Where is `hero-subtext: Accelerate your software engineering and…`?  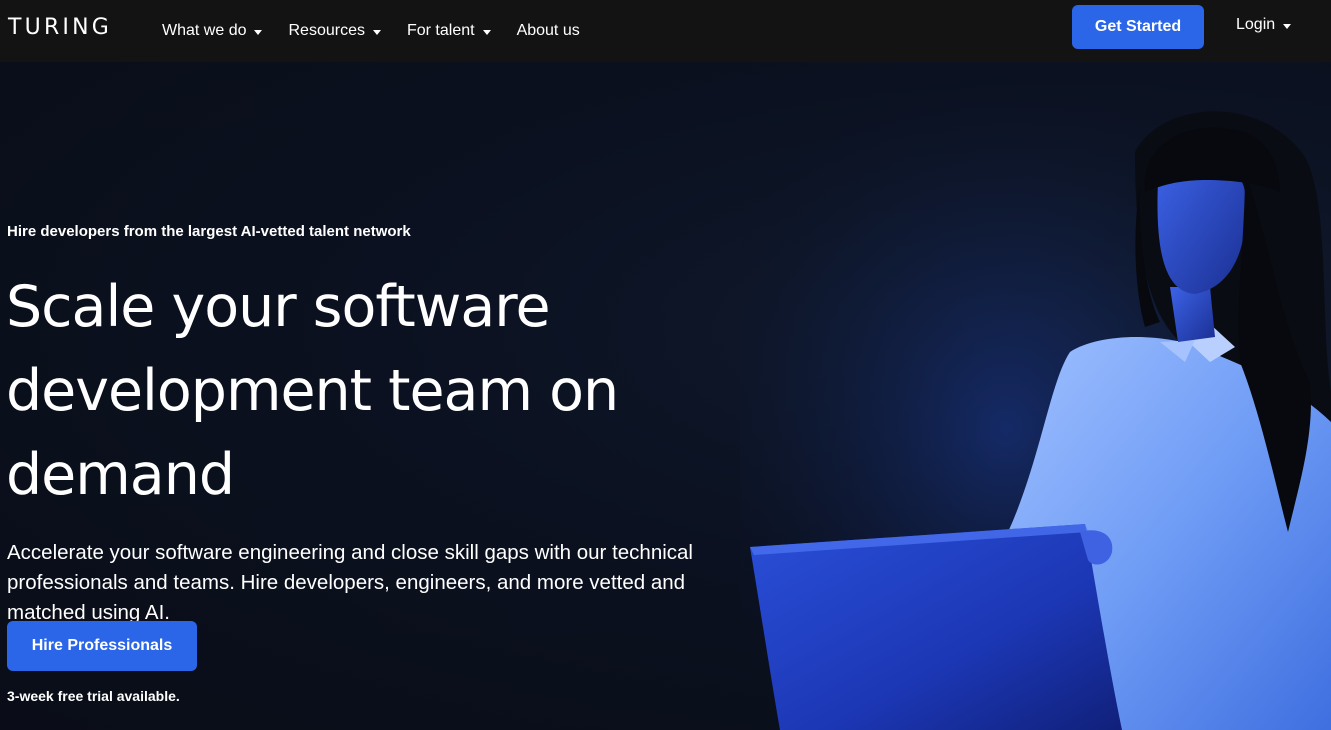
hero-subtext: Accelerate your software engineering and… is located at coordinates (402, 583).